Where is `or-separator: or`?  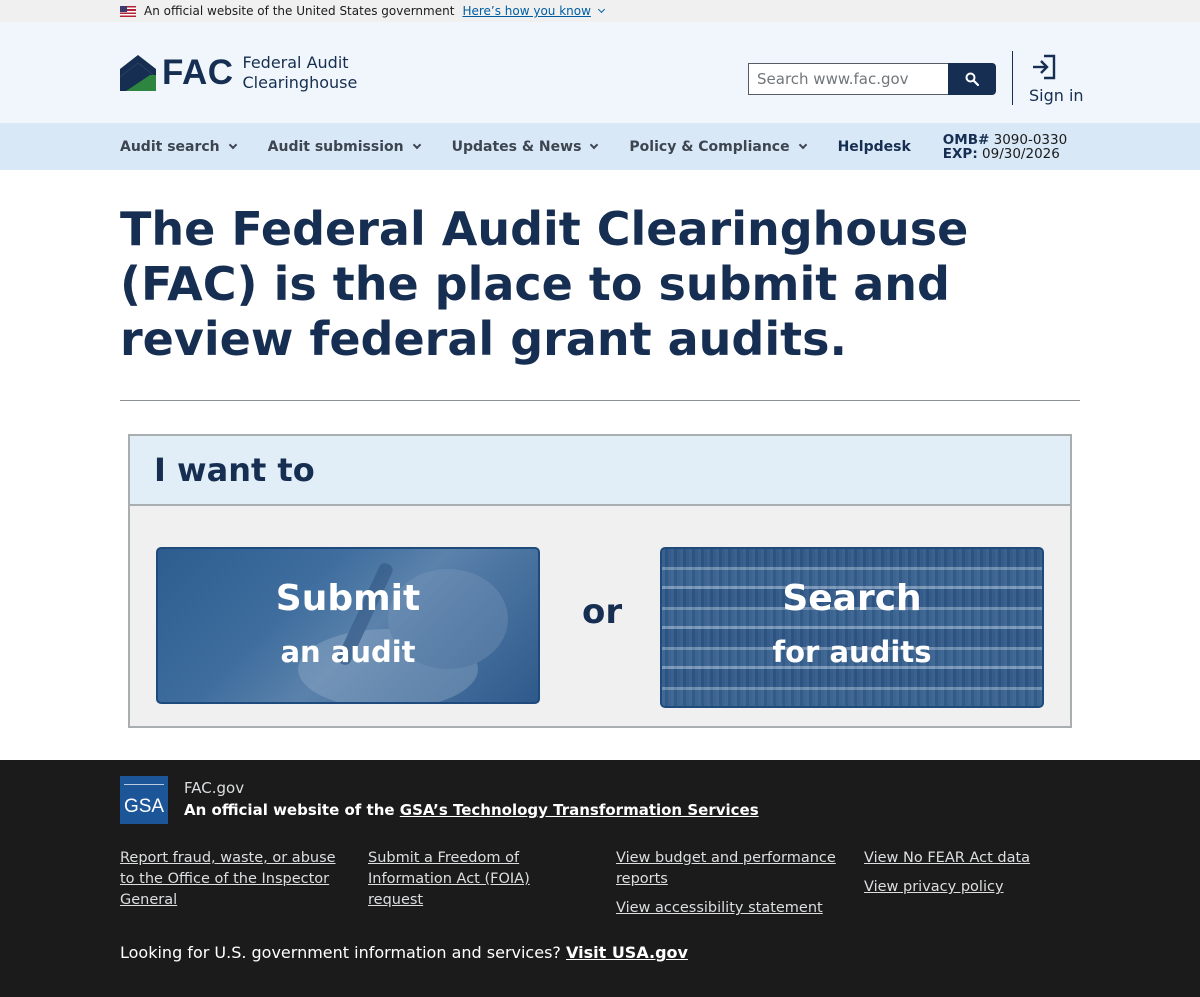 or-separator: or is located at coordinates (602, 612).